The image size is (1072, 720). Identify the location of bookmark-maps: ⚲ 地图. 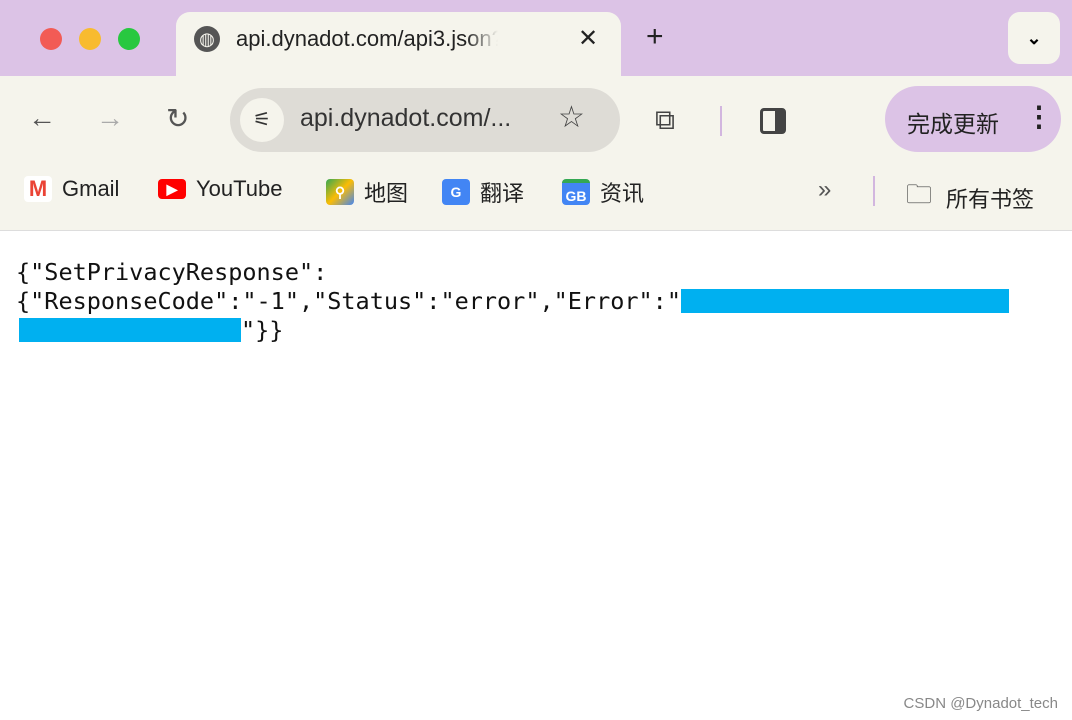
(367, 192).